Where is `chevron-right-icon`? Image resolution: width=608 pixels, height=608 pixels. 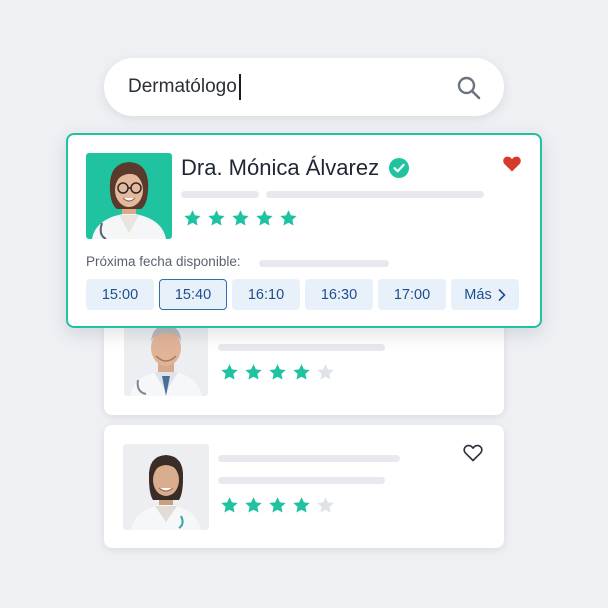
chevron-right-icon is located at coordinates (502, 294).